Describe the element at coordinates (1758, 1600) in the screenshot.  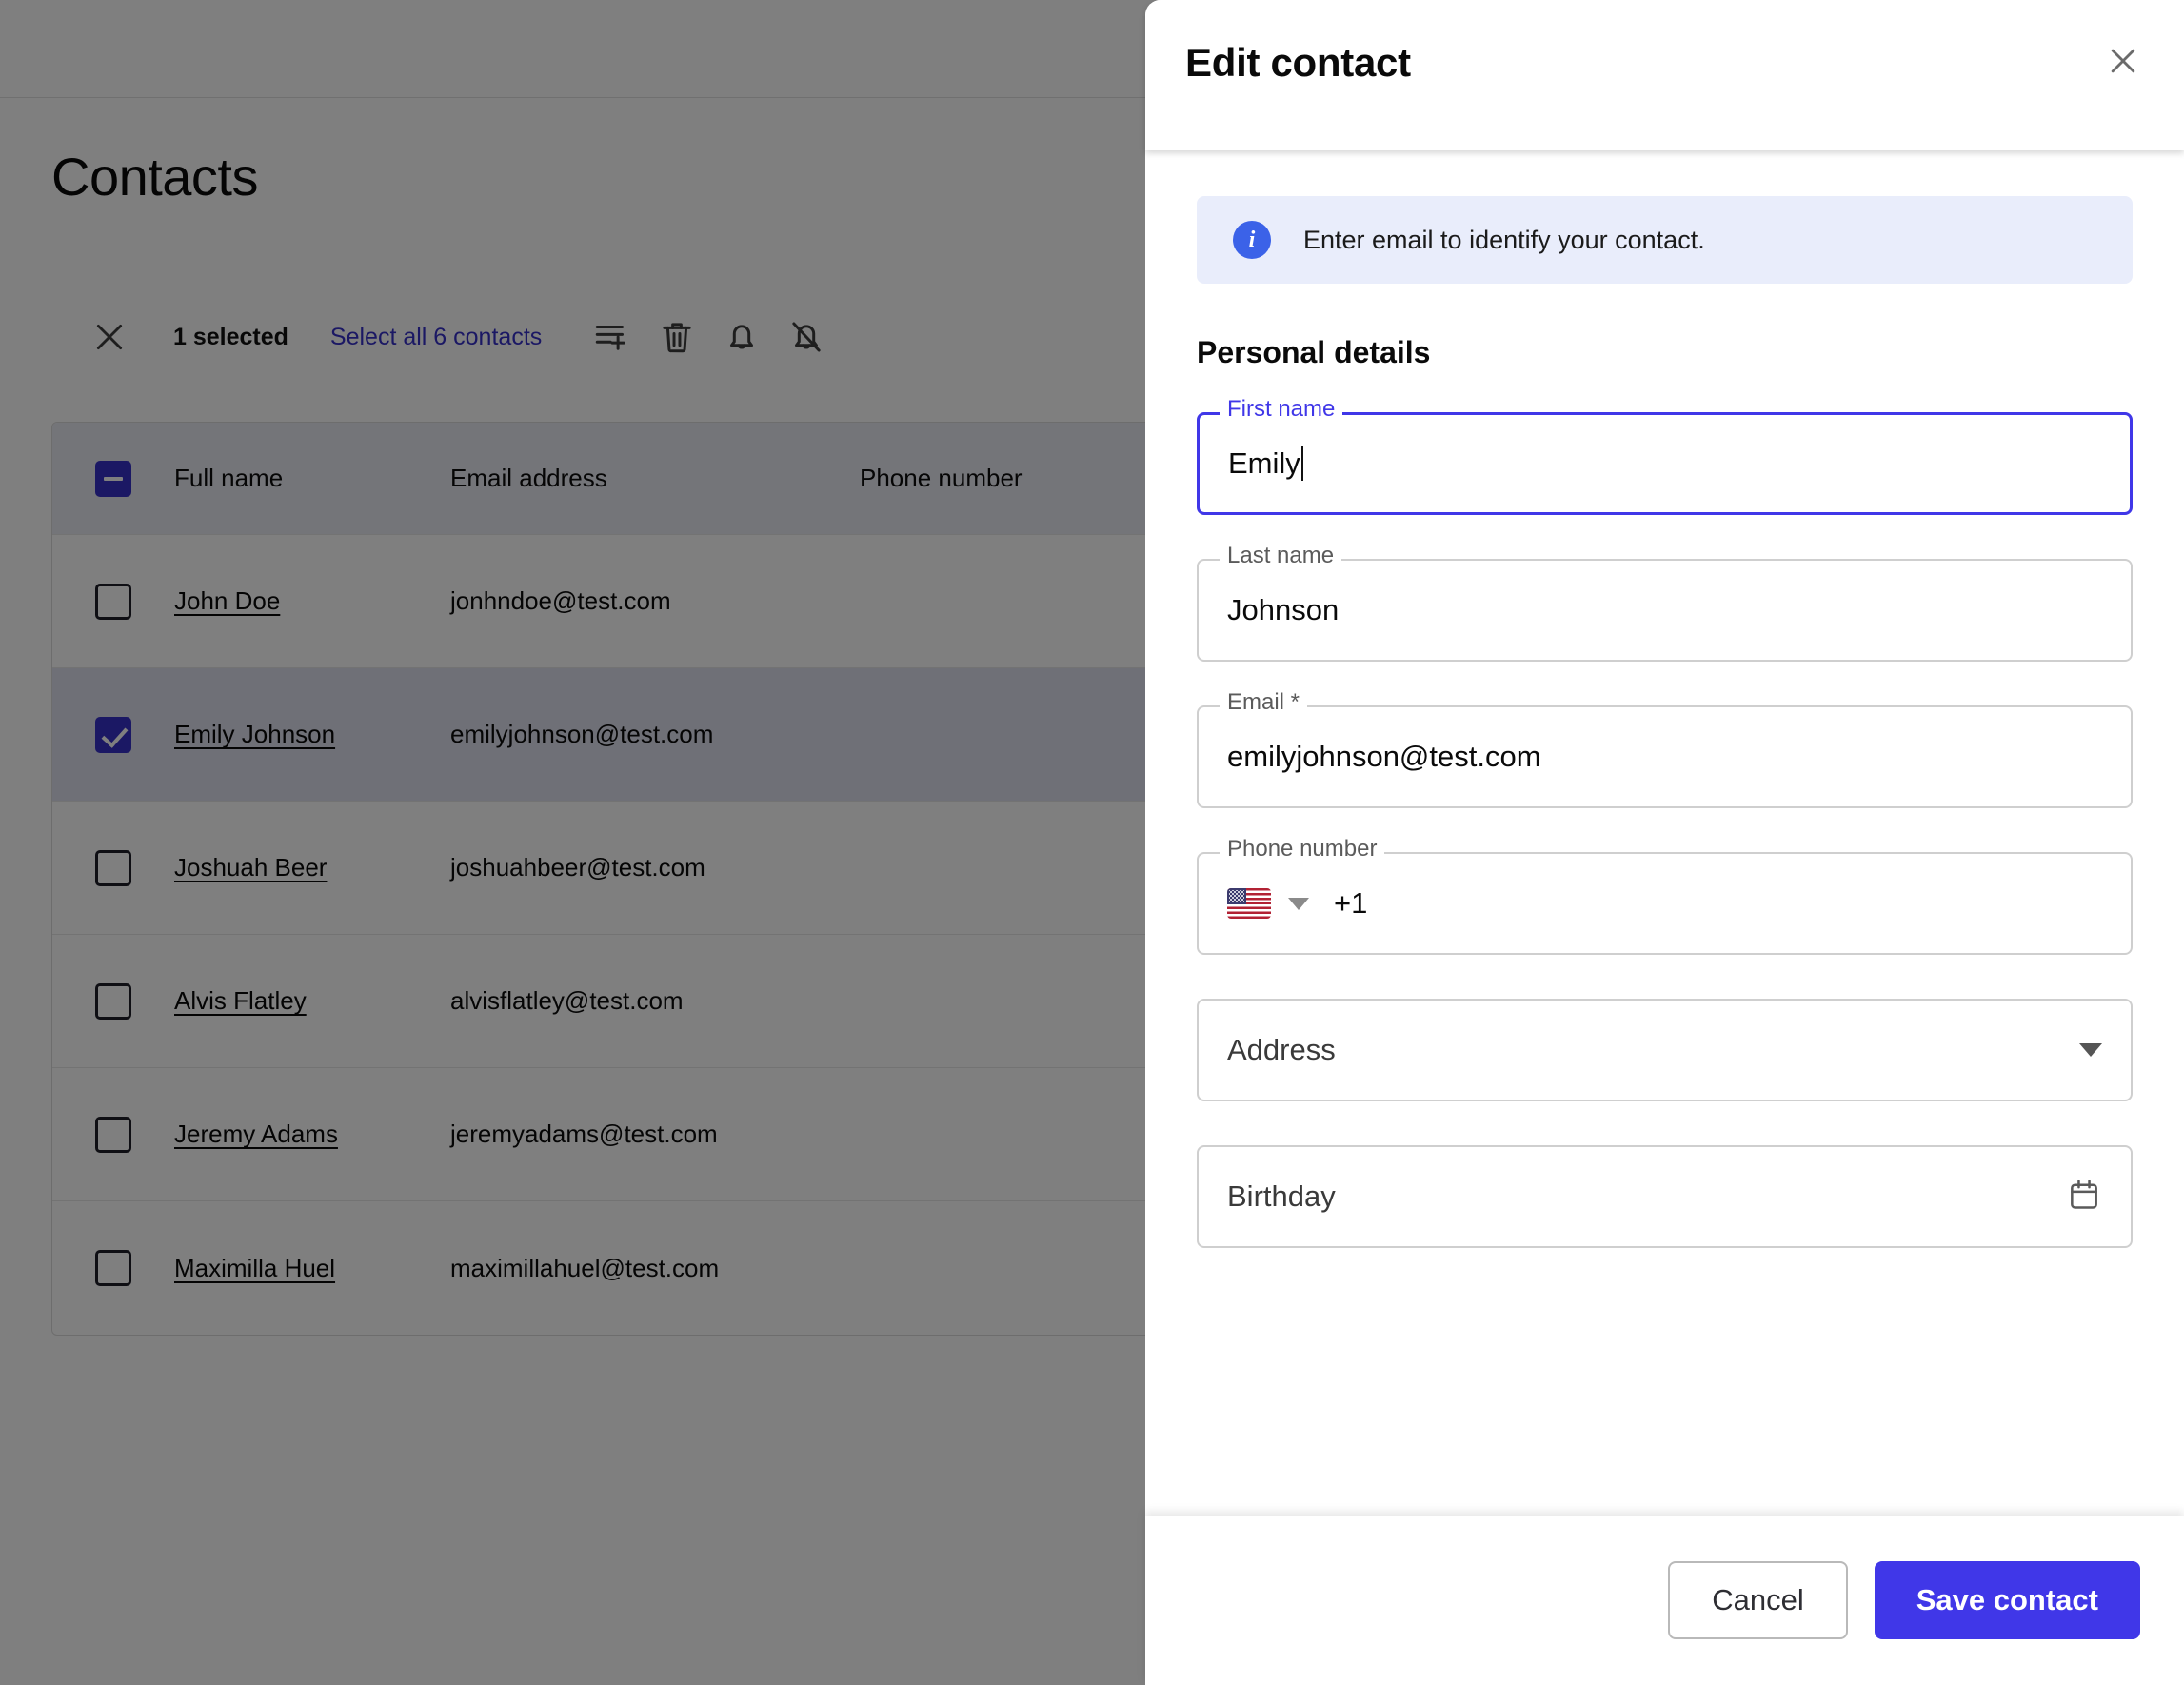
I see `cancel-button: Cancel` at that location.